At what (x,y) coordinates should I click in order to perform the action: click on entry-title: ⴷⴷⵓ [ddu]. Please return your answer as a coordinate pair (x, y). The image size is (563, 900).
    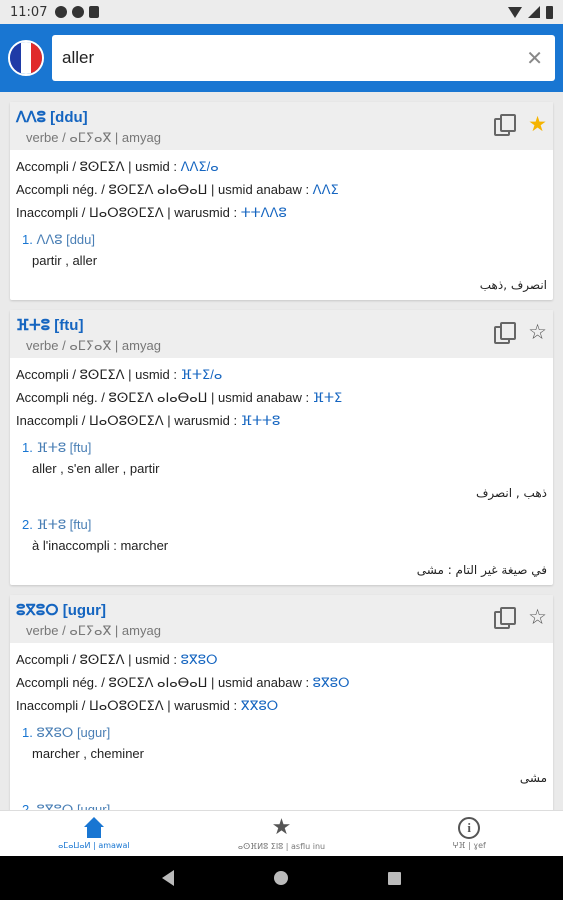
    Looking at the image, I should click on (280, 117).